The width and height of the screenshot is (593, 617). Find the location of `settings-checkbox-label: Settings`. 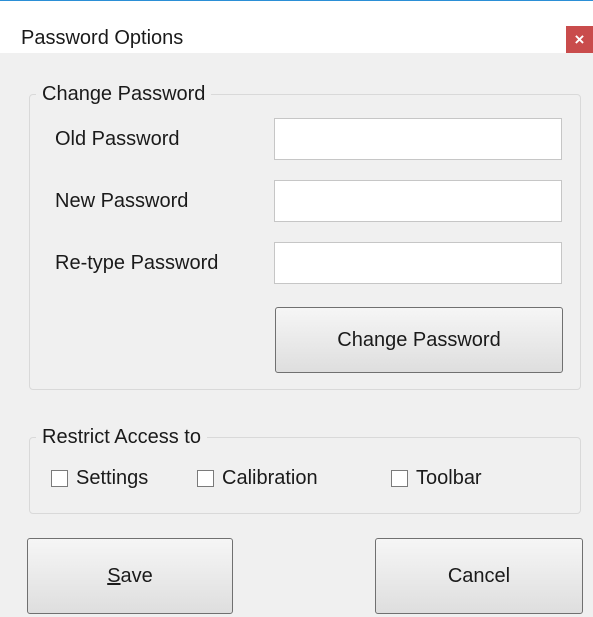

settings-checkbox-label: Settings is located at coordinates (112, 478).